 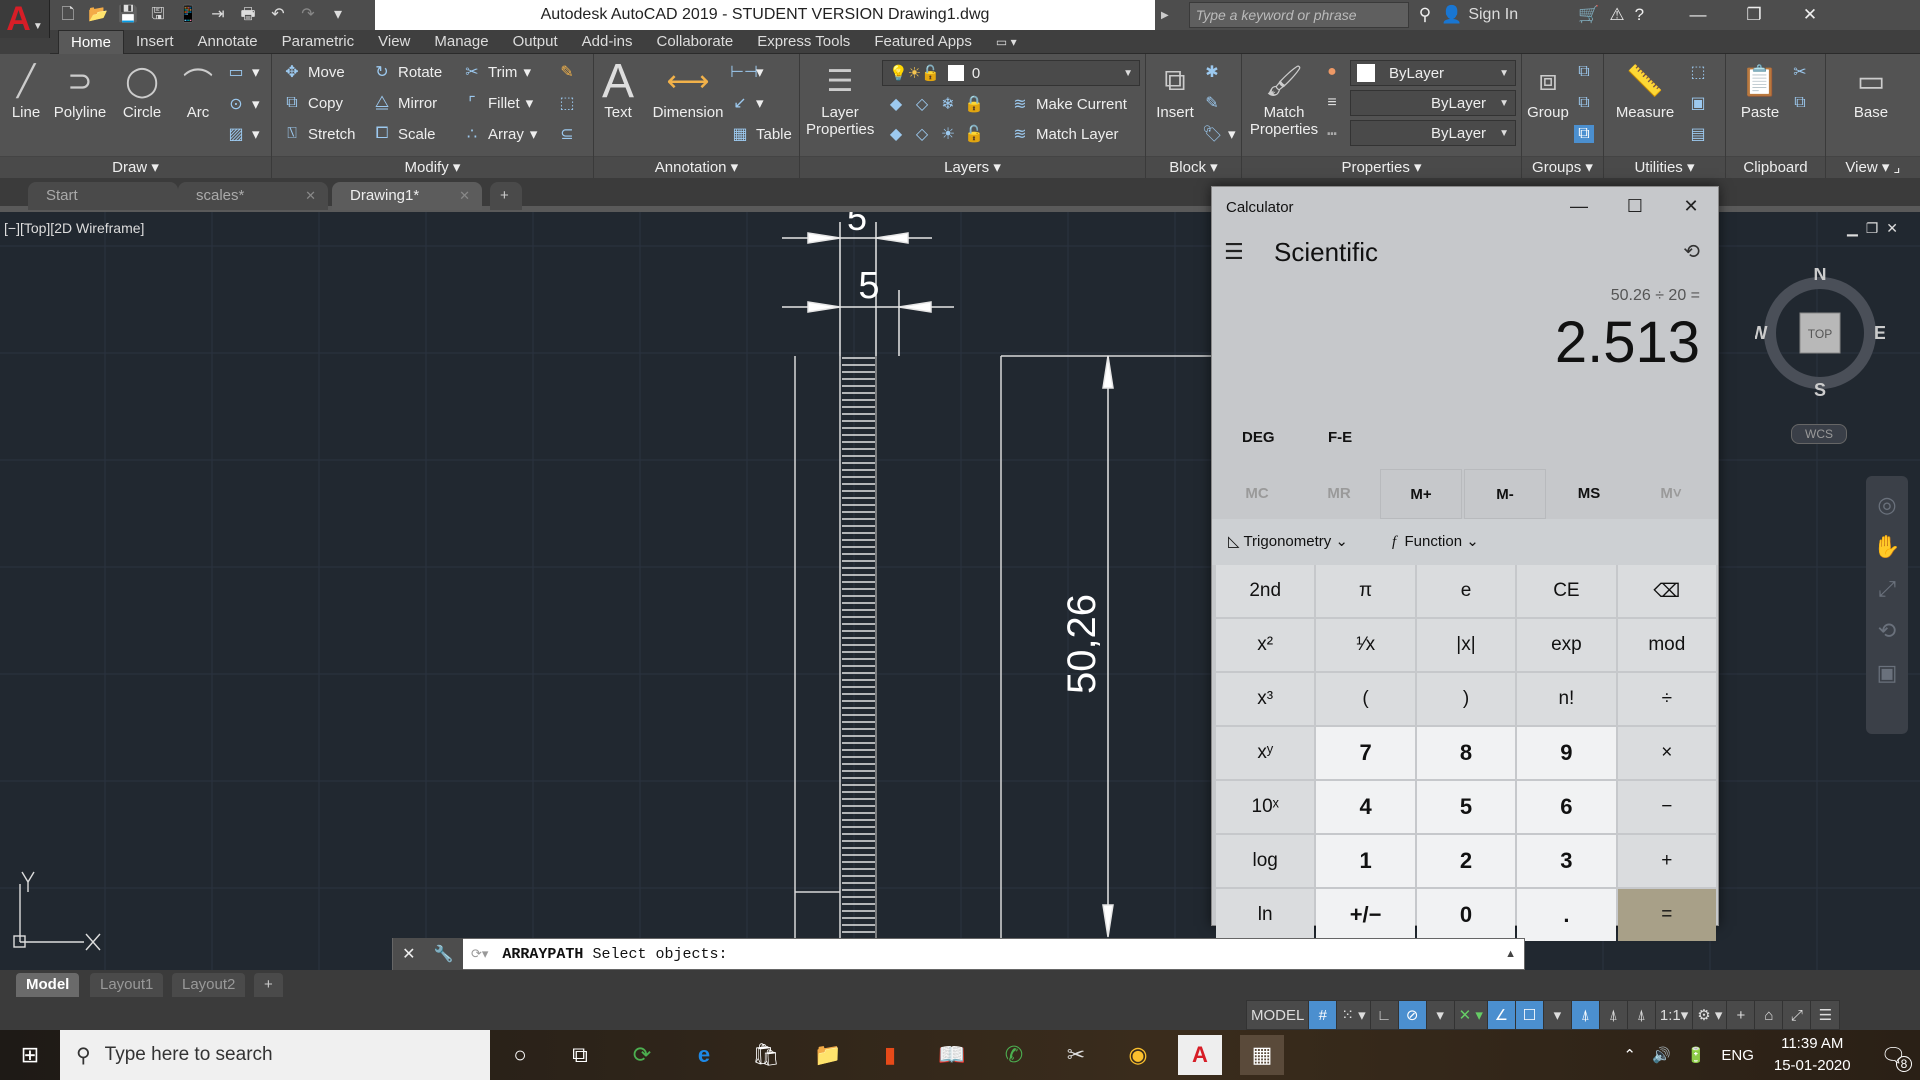 I want to click on calc-key: x³, so click(x=1265, y=699).